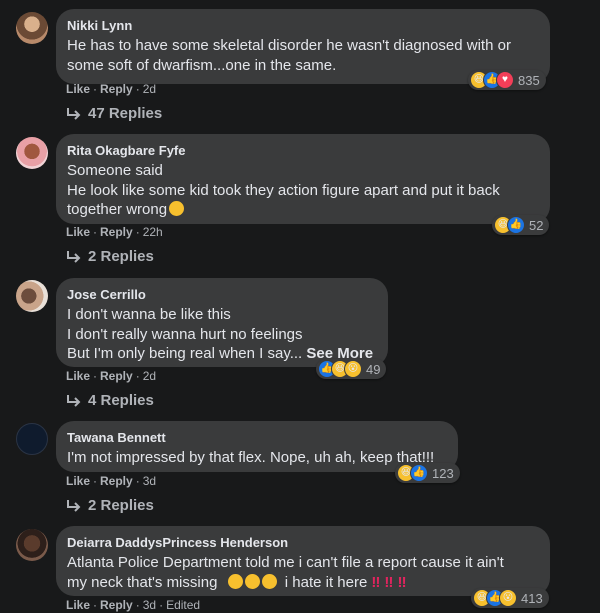  I want to click on comment-author: Jose Cerrillo, so click(221, 294).